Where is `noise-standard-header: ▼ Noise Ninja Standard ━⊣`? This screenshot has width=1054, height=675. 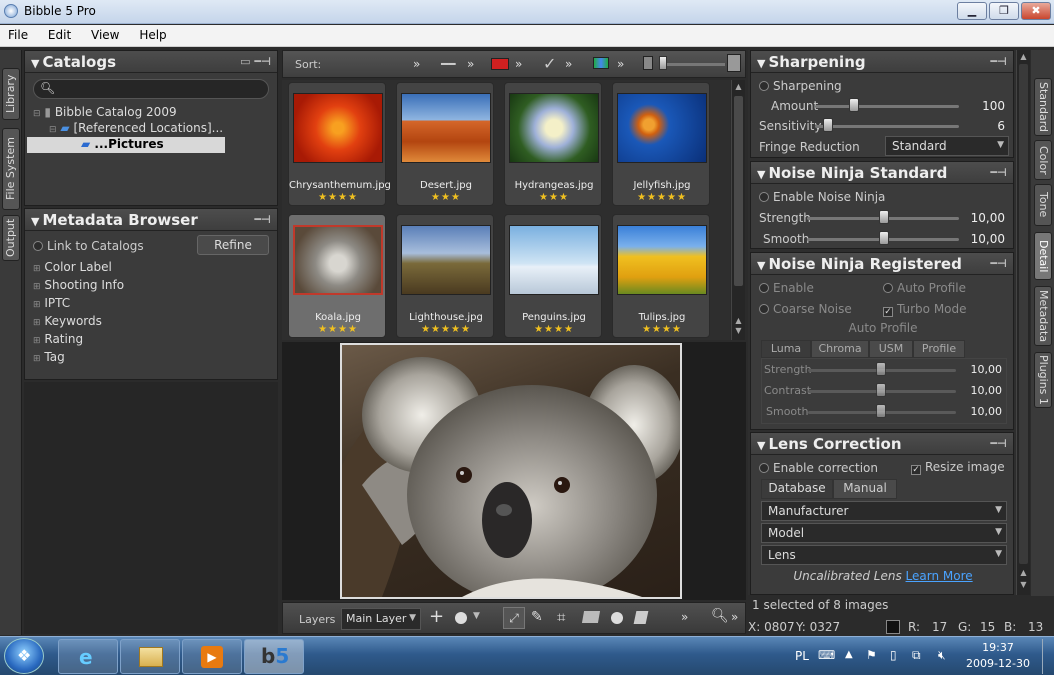
noise-standard-header: ▼ Noise Ninja Standard ━⊣ is located at coordinates (882, 173).